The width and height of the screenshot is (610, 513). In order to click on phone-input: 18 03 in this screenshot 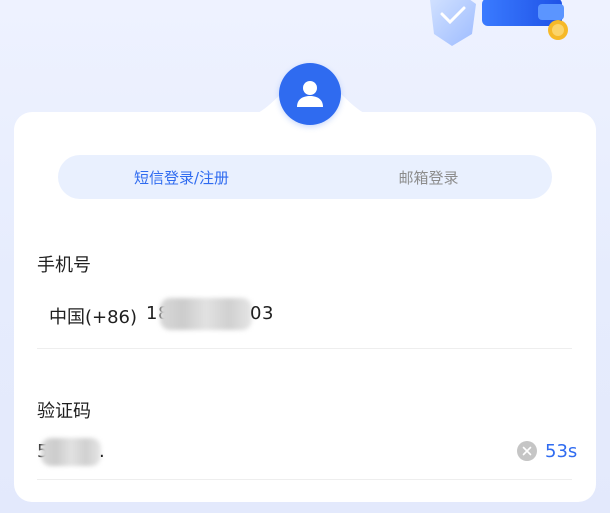, I will do `click(266, 314)`.